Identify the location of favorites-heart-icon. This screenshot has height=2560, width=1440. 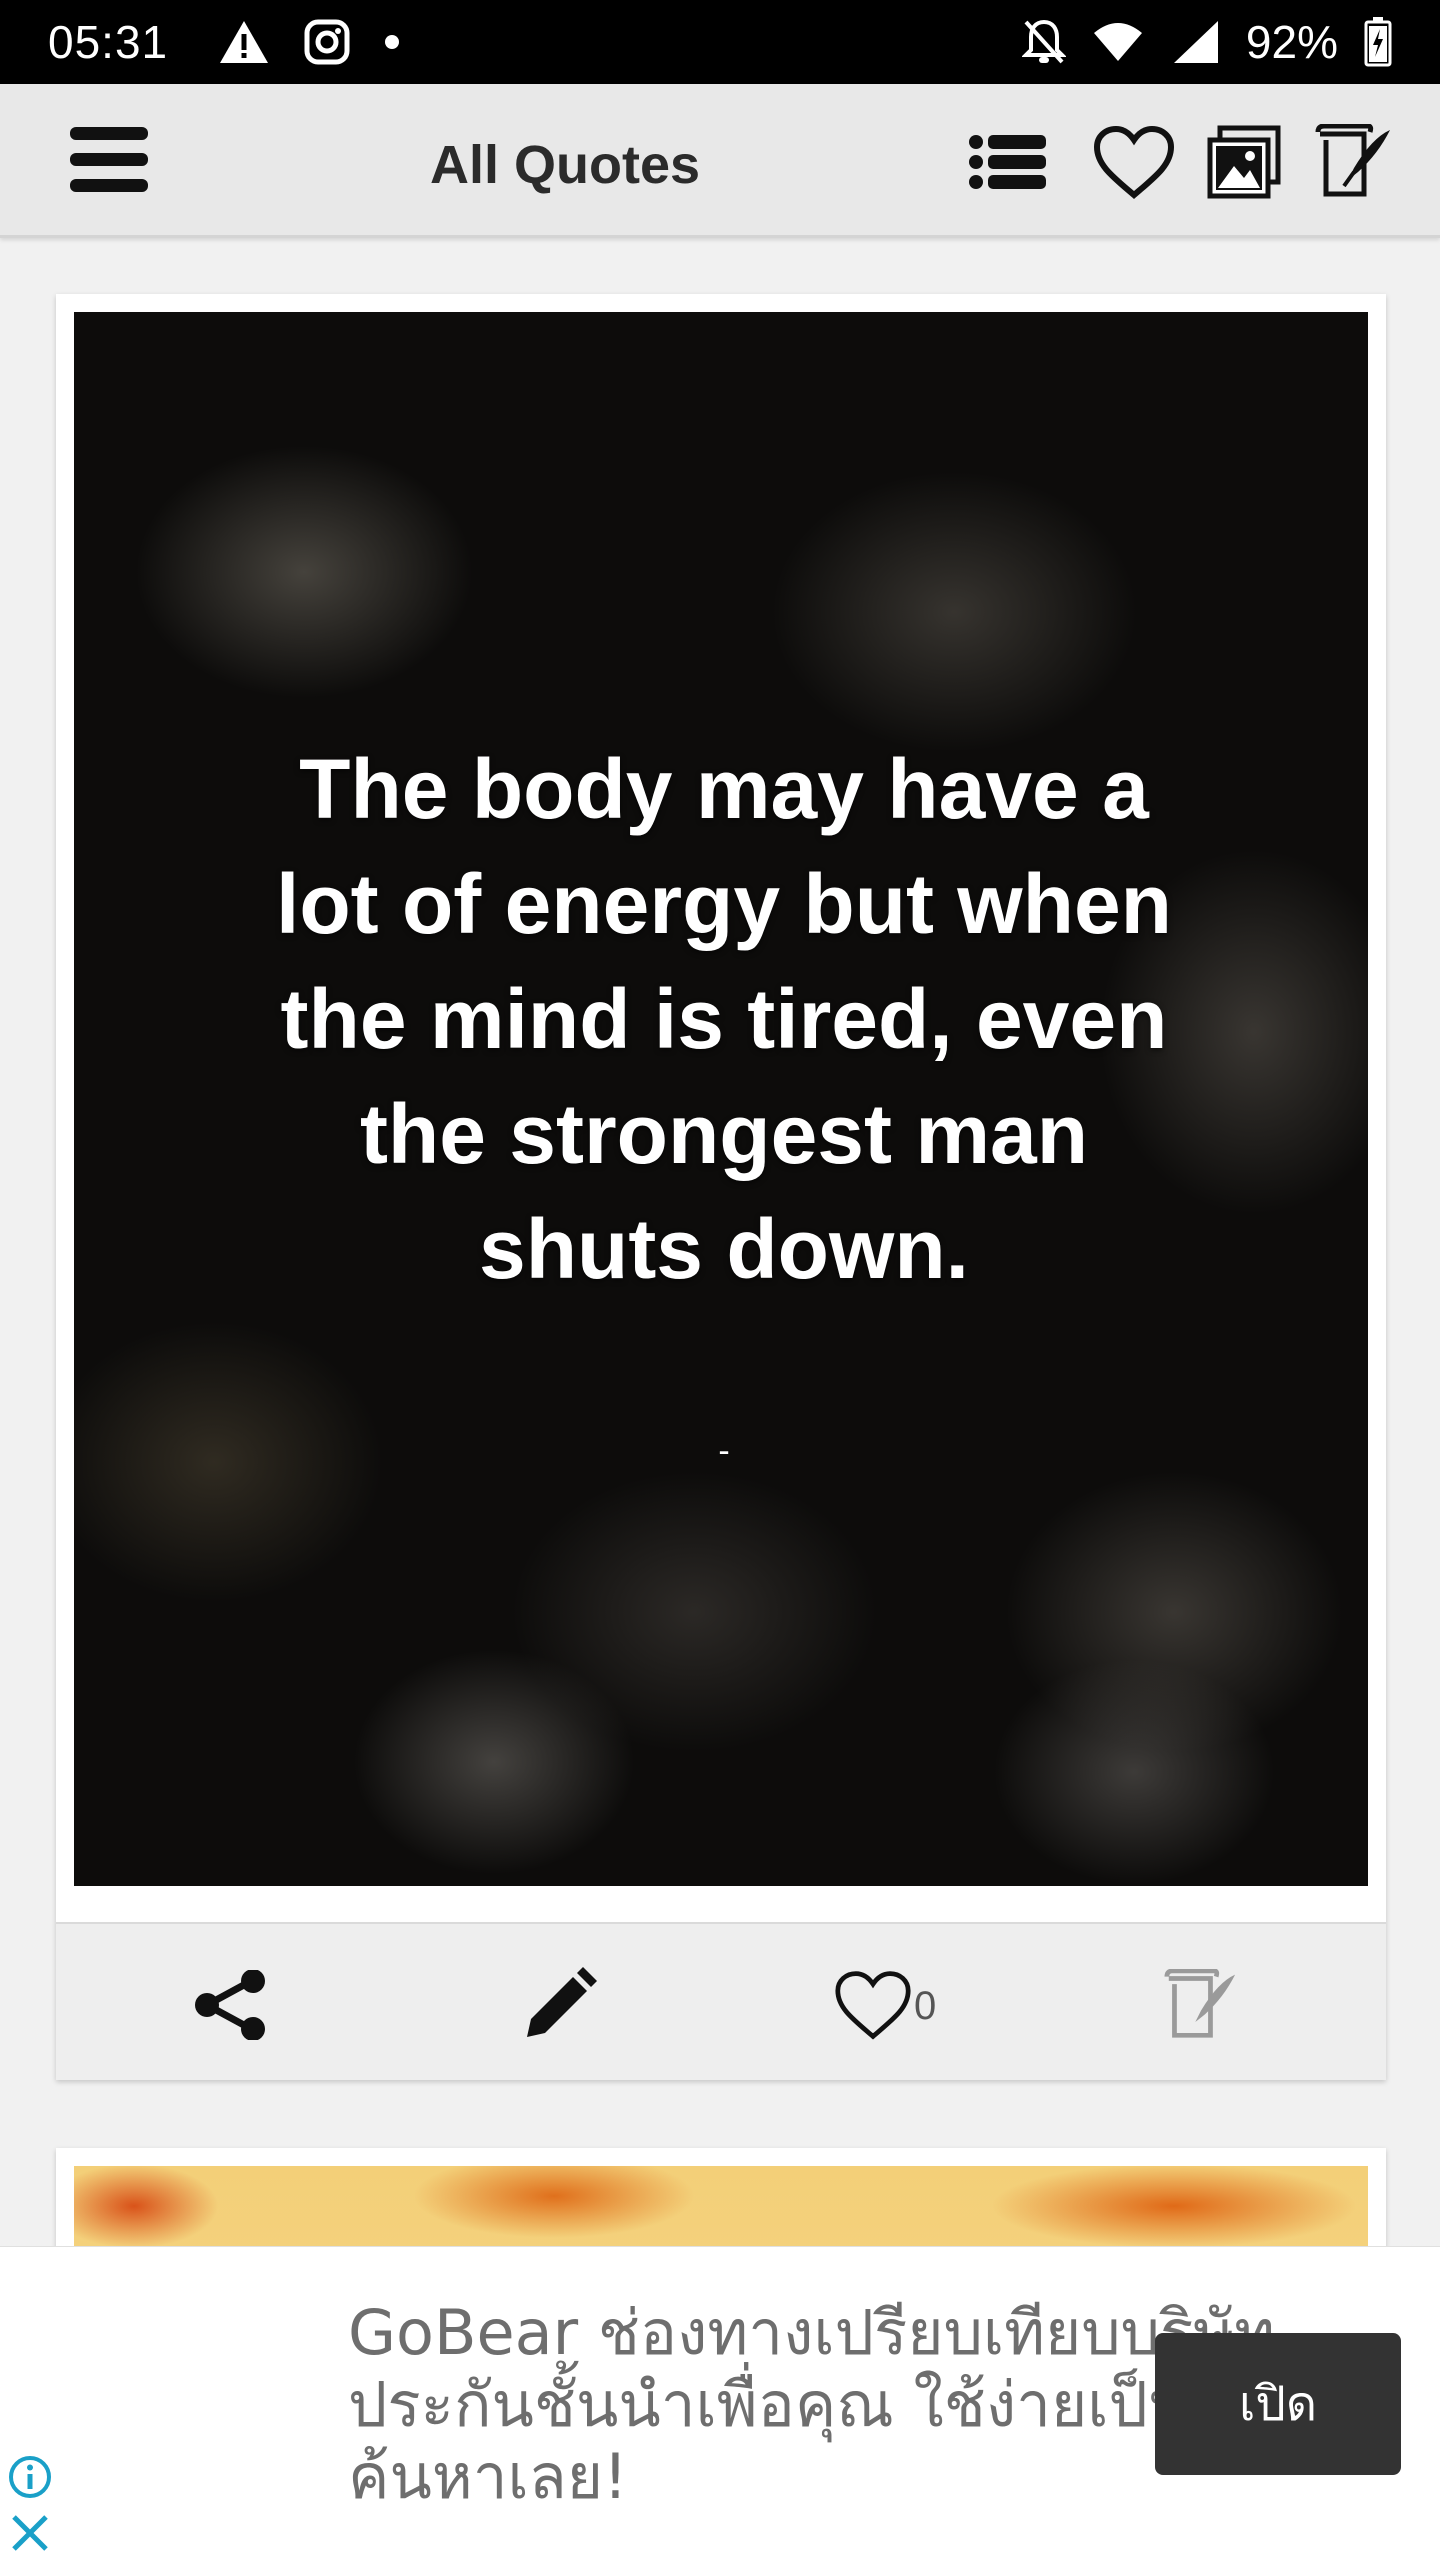
(1134, 162).